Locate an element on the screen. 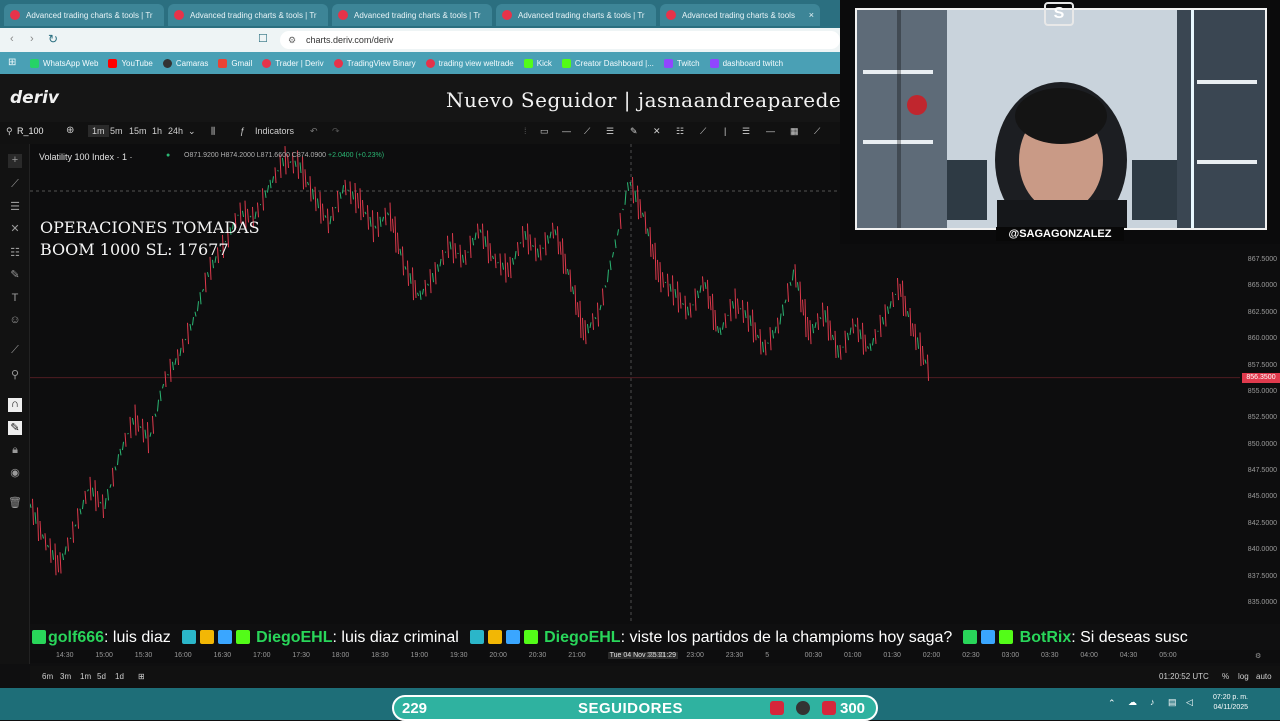 The image size is (1280, 721). pitchfork-icon: ✕ is located at coordinates (15, 229).